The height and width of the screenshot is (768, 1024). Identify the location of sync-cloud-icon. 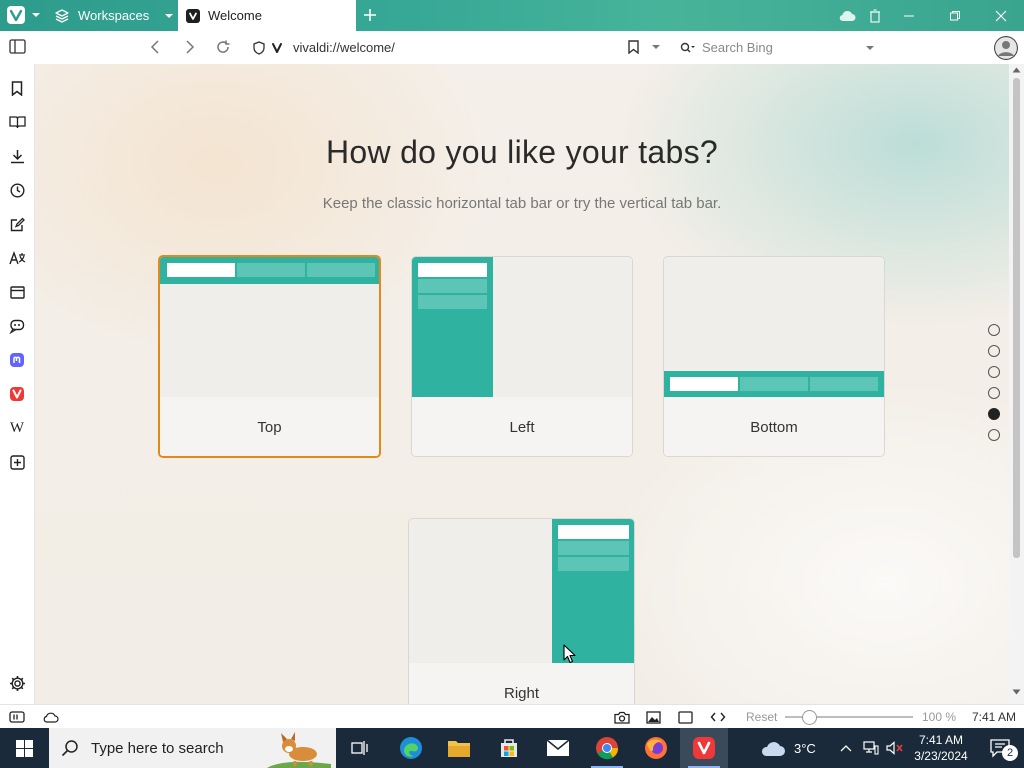
(847, 15).